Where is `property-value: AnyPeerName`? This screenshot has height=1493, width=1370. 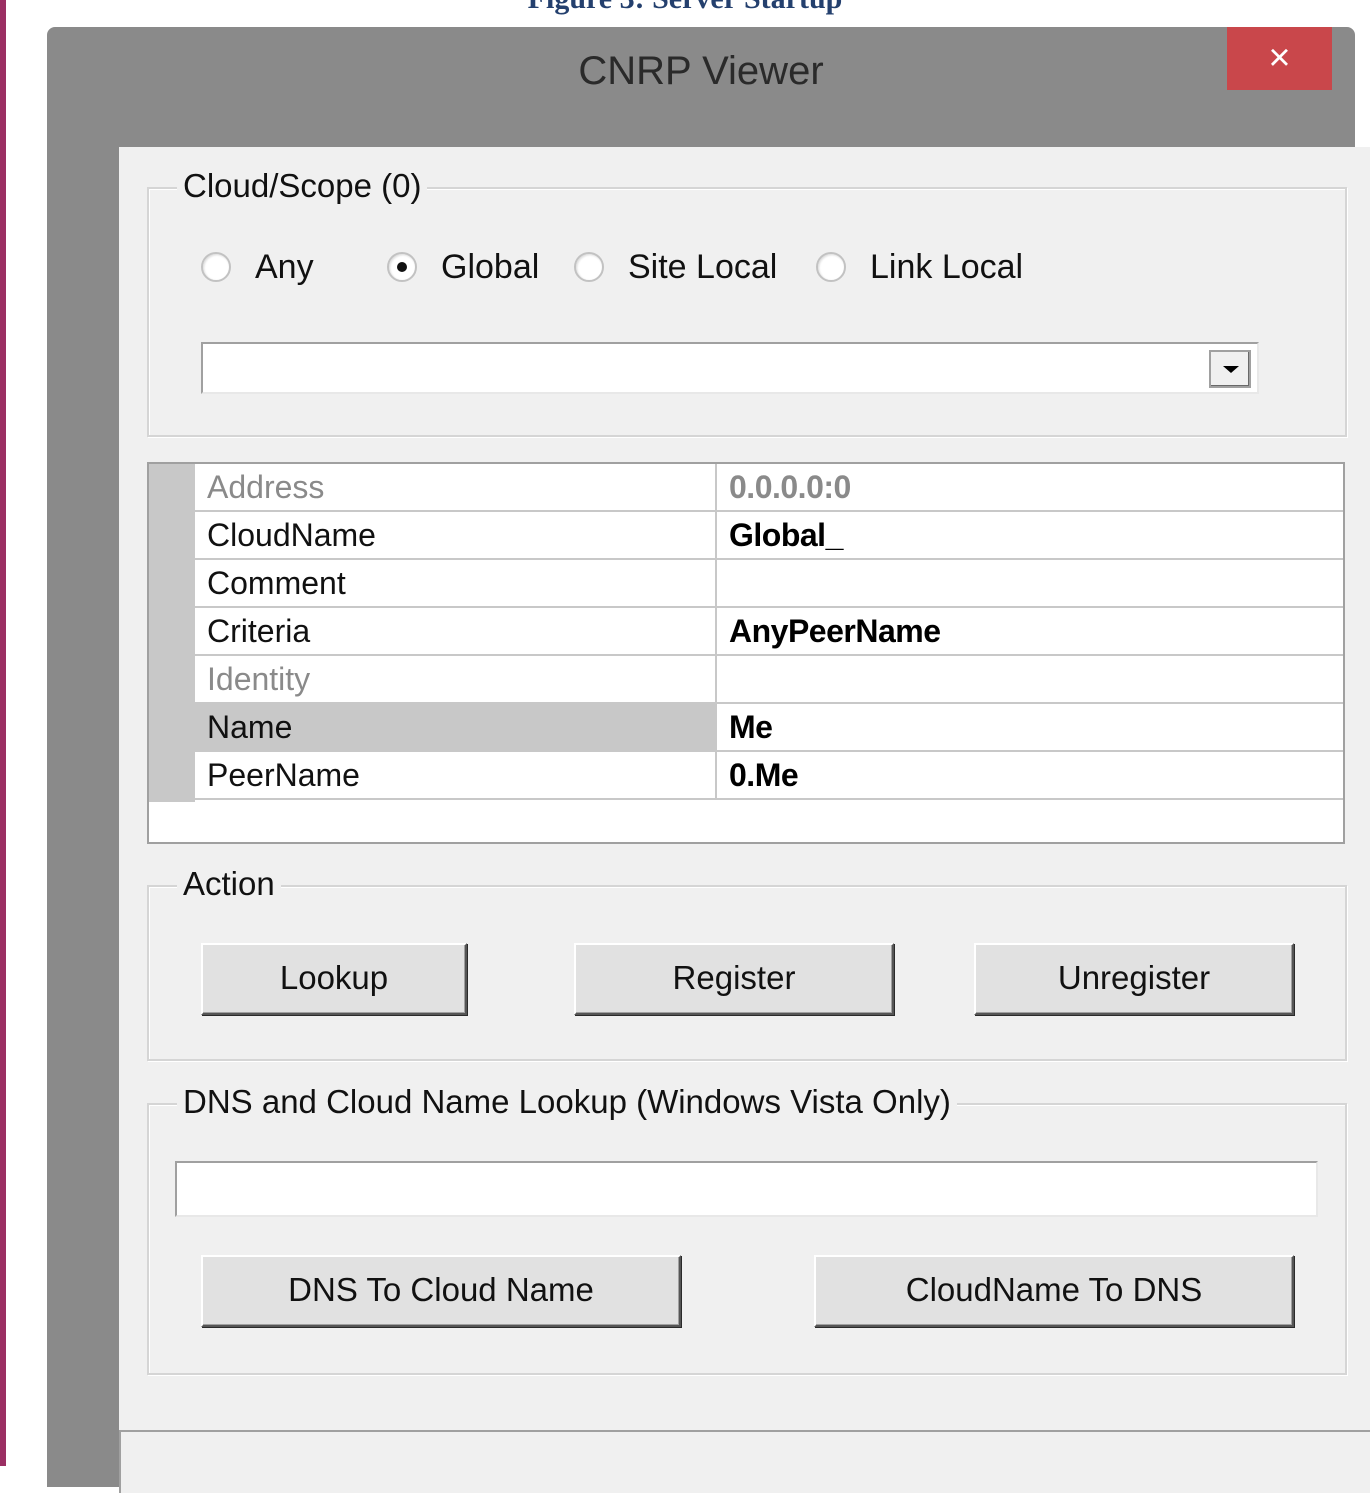
property-value: AnyPeerName is located at coordinates (1036, 631).